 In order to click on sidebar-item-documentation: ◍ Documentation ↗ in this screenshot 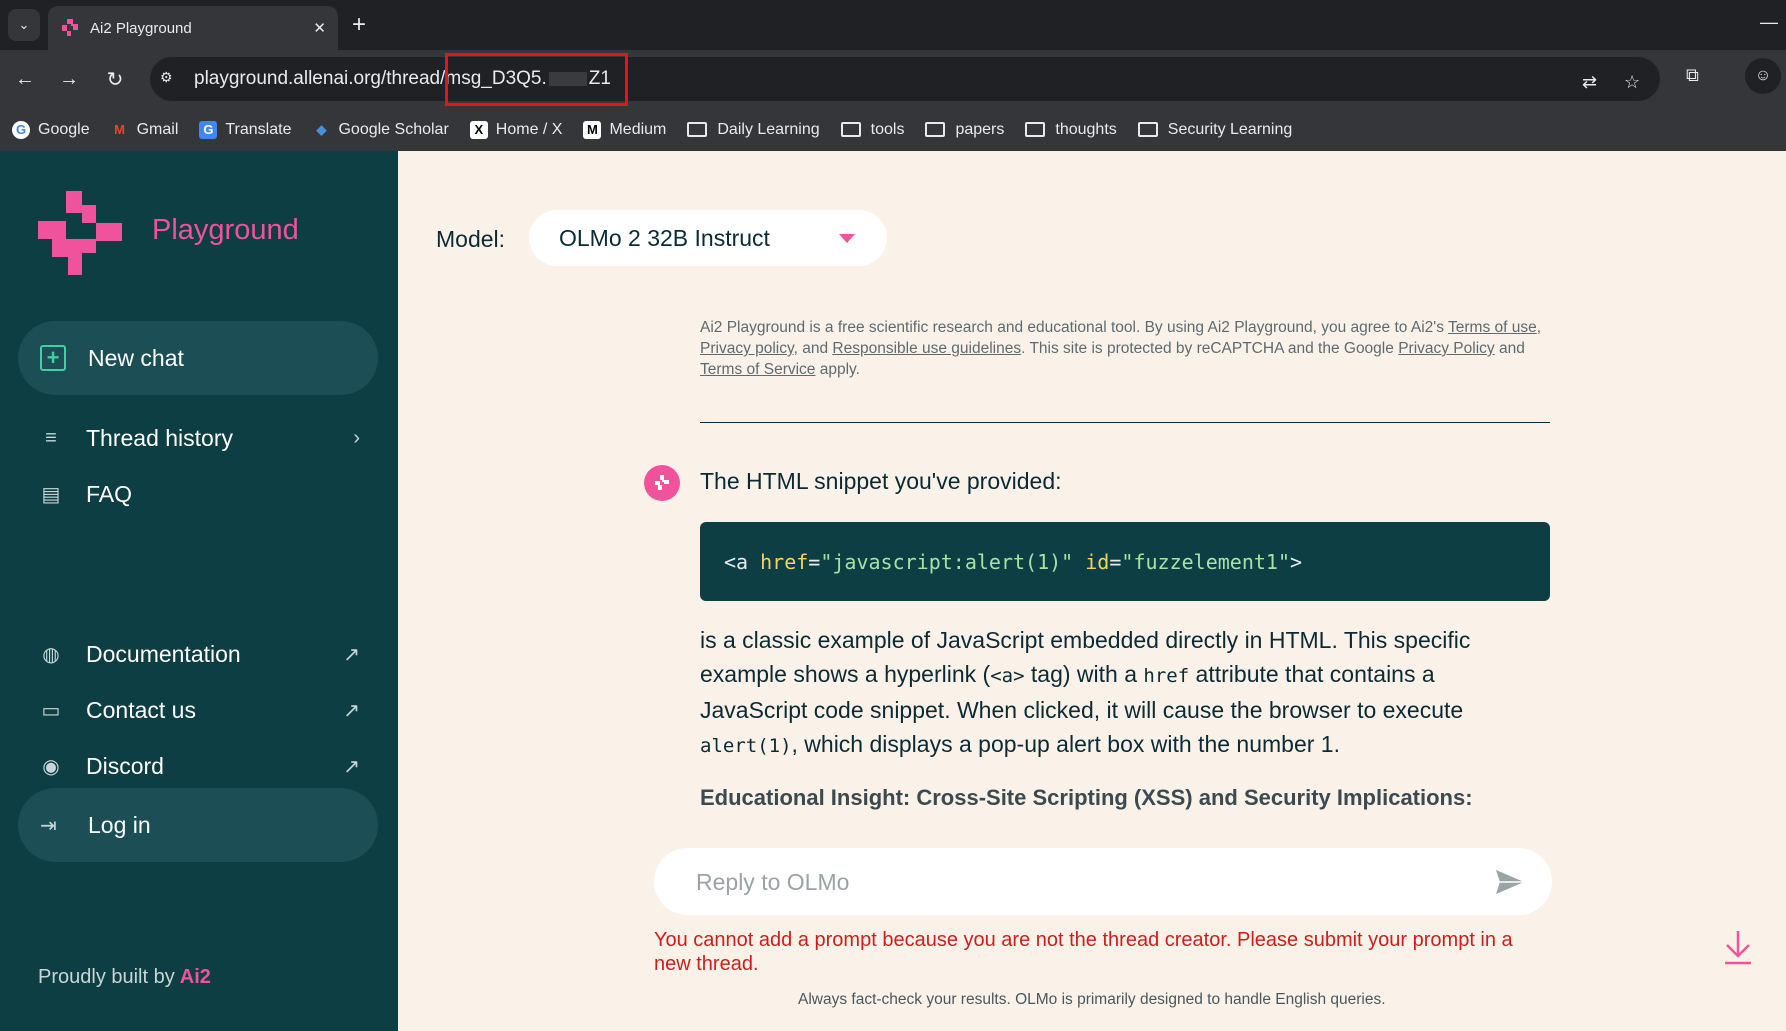, I will do `click(199, 654)`.